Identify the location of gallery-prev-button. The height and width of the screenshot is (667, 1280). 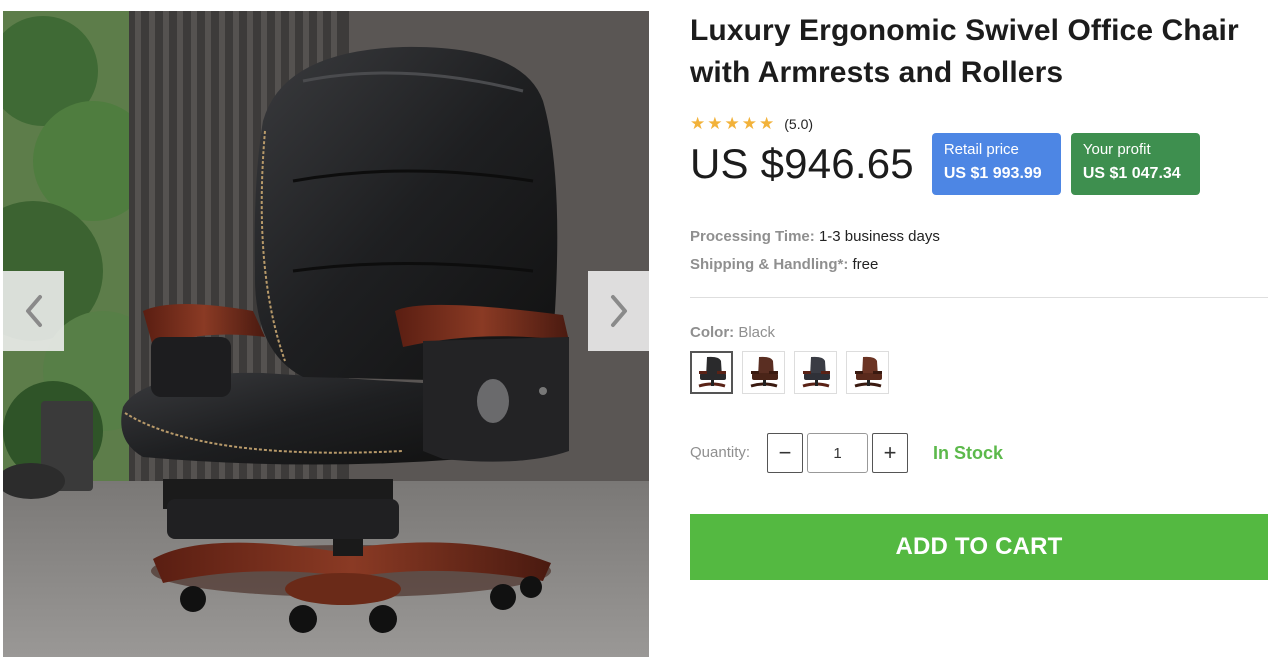
(33, 311).